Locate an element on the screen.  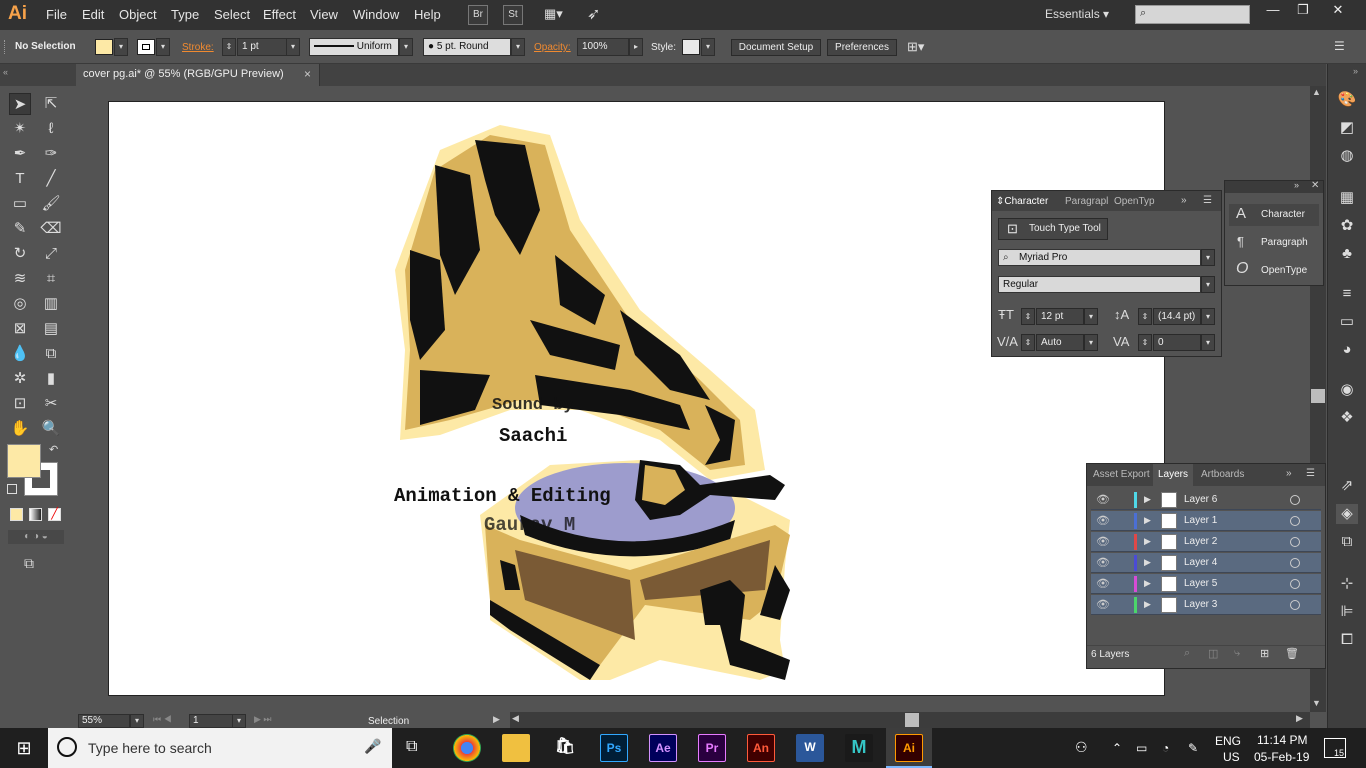
close-panel-icon: ✕ is located at coordinates (1315, 185).